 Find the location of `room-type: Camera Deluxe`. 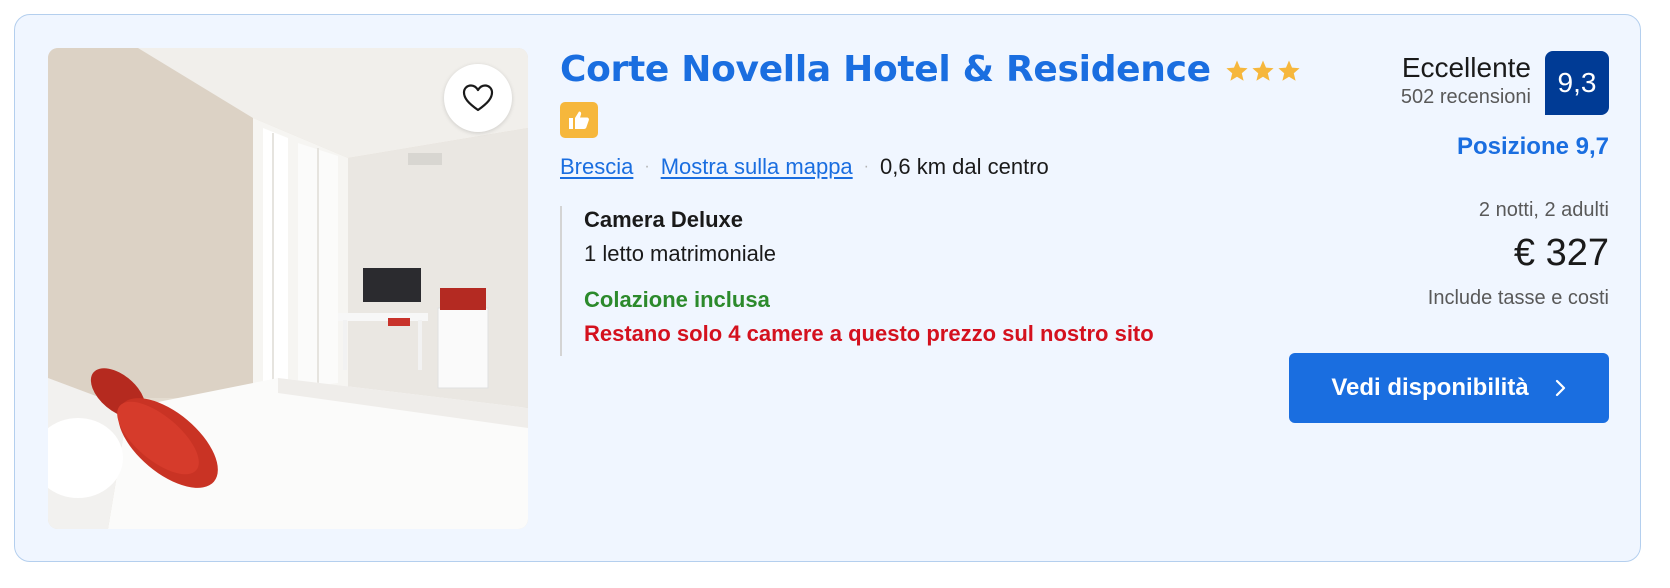

room-type: Camera Deluxe is located at coordinates (663, 219).